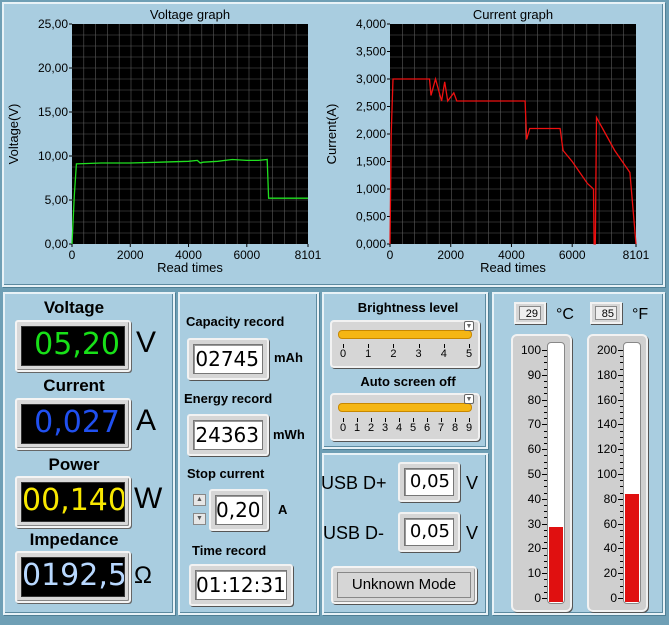 The image size is (669, 625). I want to click on fahrenheit-readout: 85, so click(606, 313).